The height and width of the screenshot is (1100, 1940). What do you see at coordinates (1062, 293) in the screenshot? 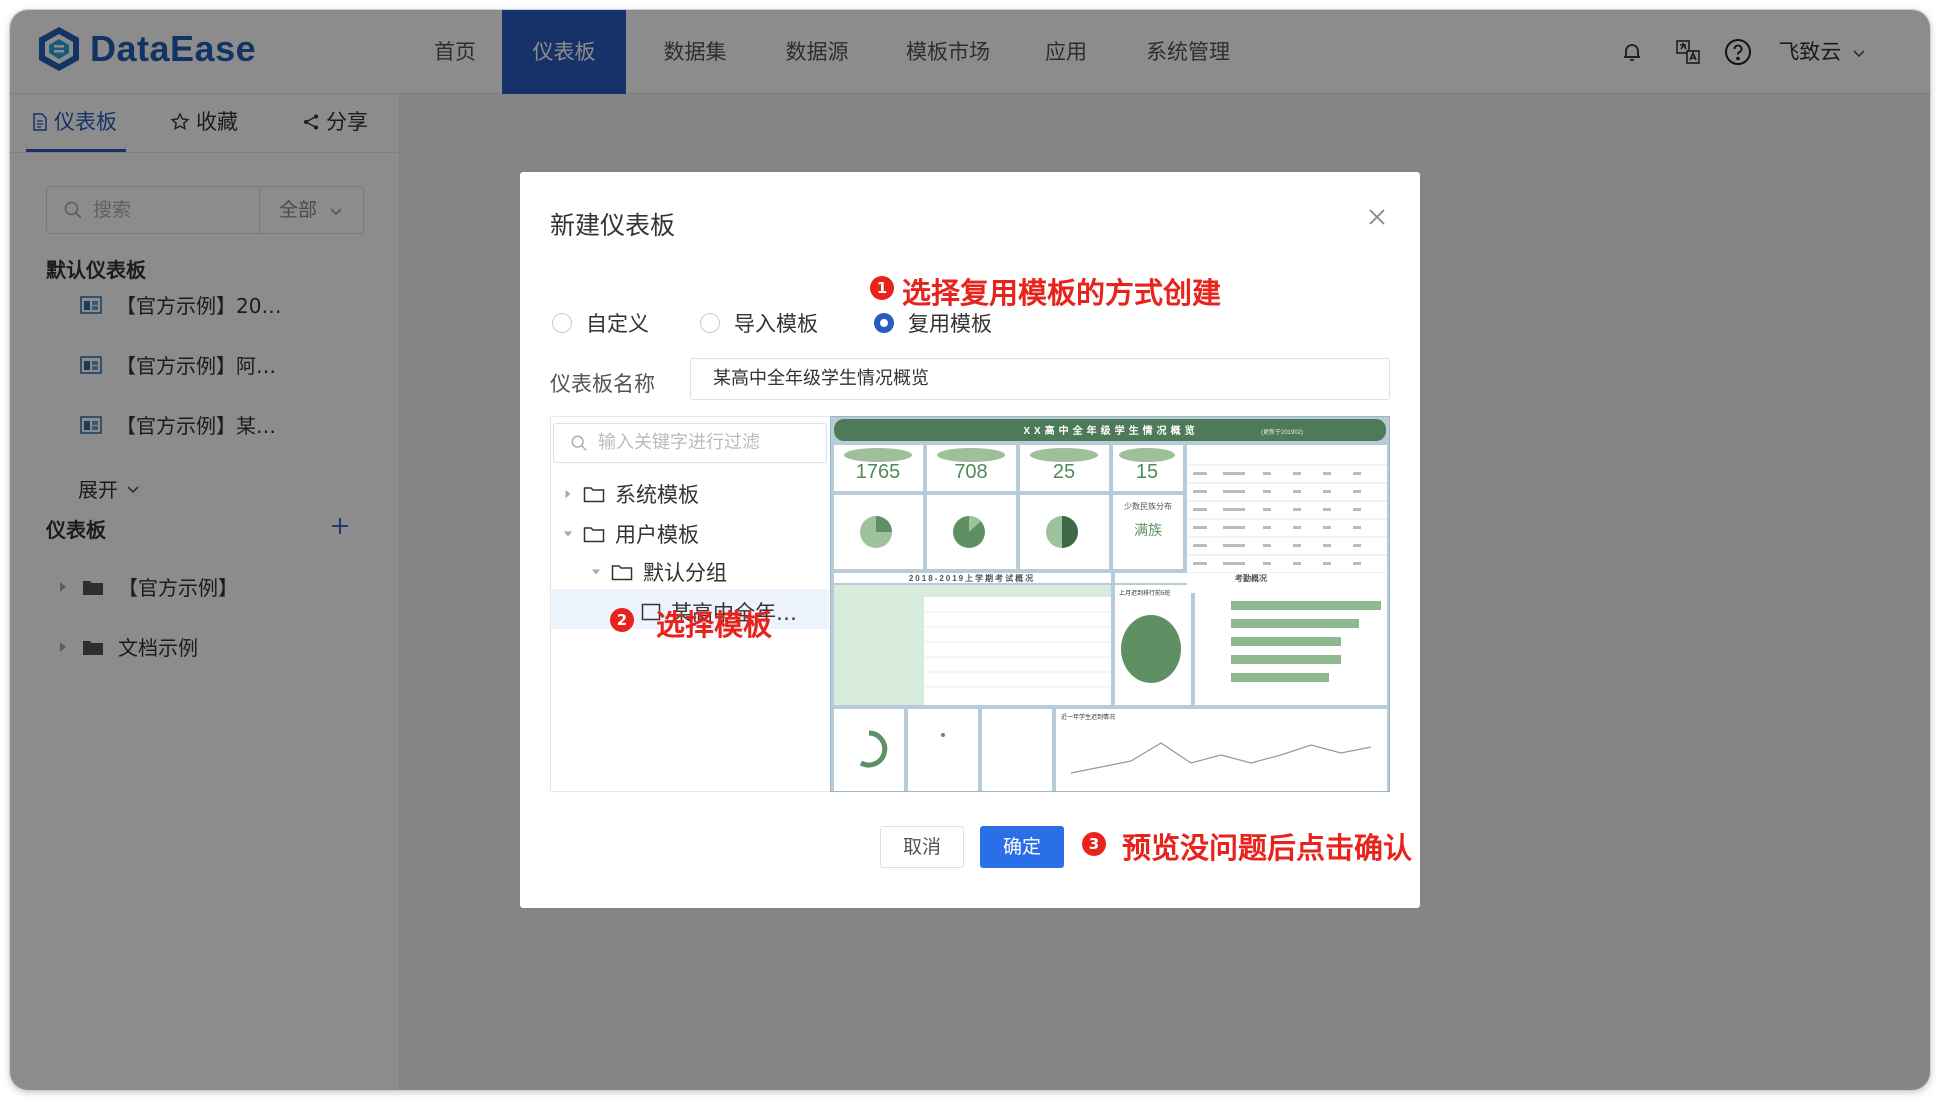
I see `annotation-step1: 选择复用模板的方式创建` at bounding box center [1062, 293].